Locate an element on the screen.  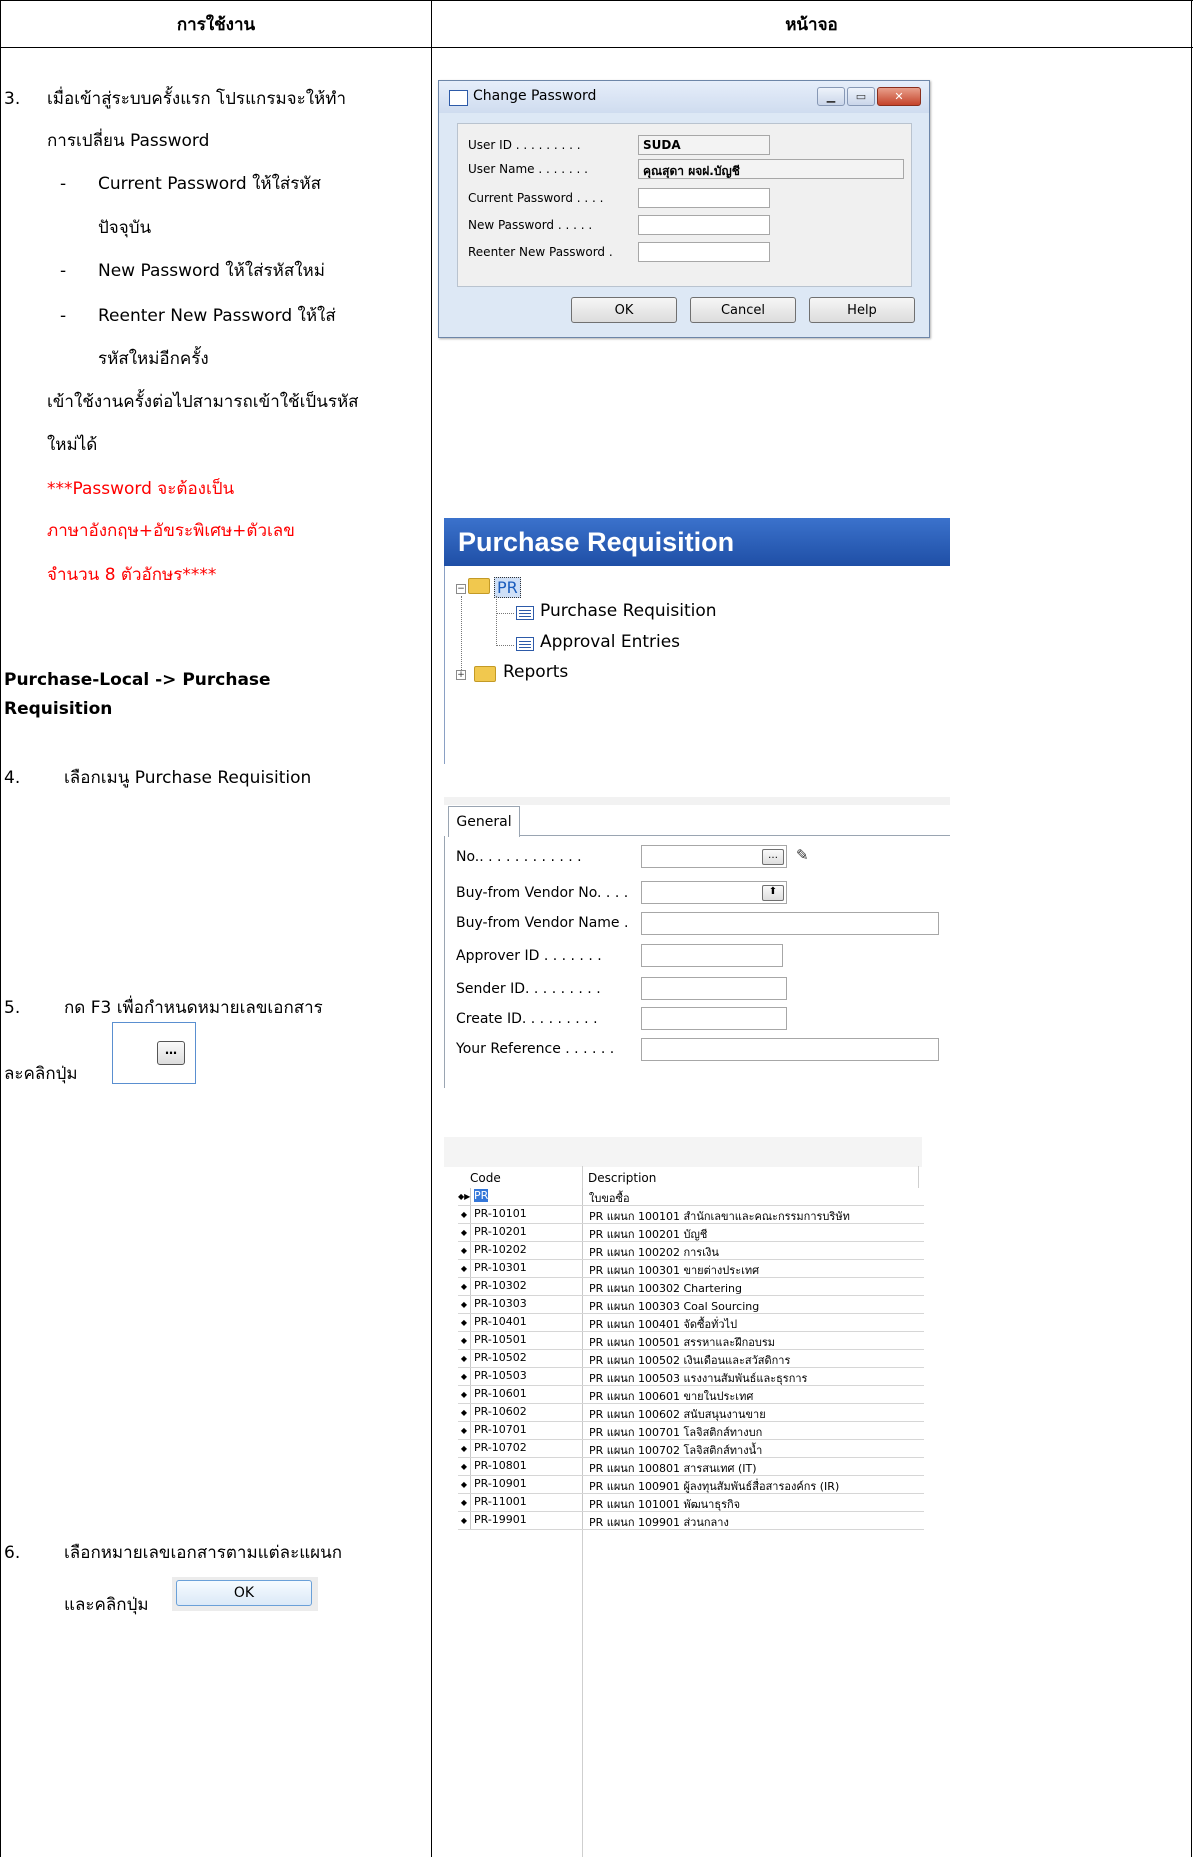
list-item: ◆ PR-10602 PR แผนก 100602 สนับสนุนงานขาย is located at coordinates (691, 1413).